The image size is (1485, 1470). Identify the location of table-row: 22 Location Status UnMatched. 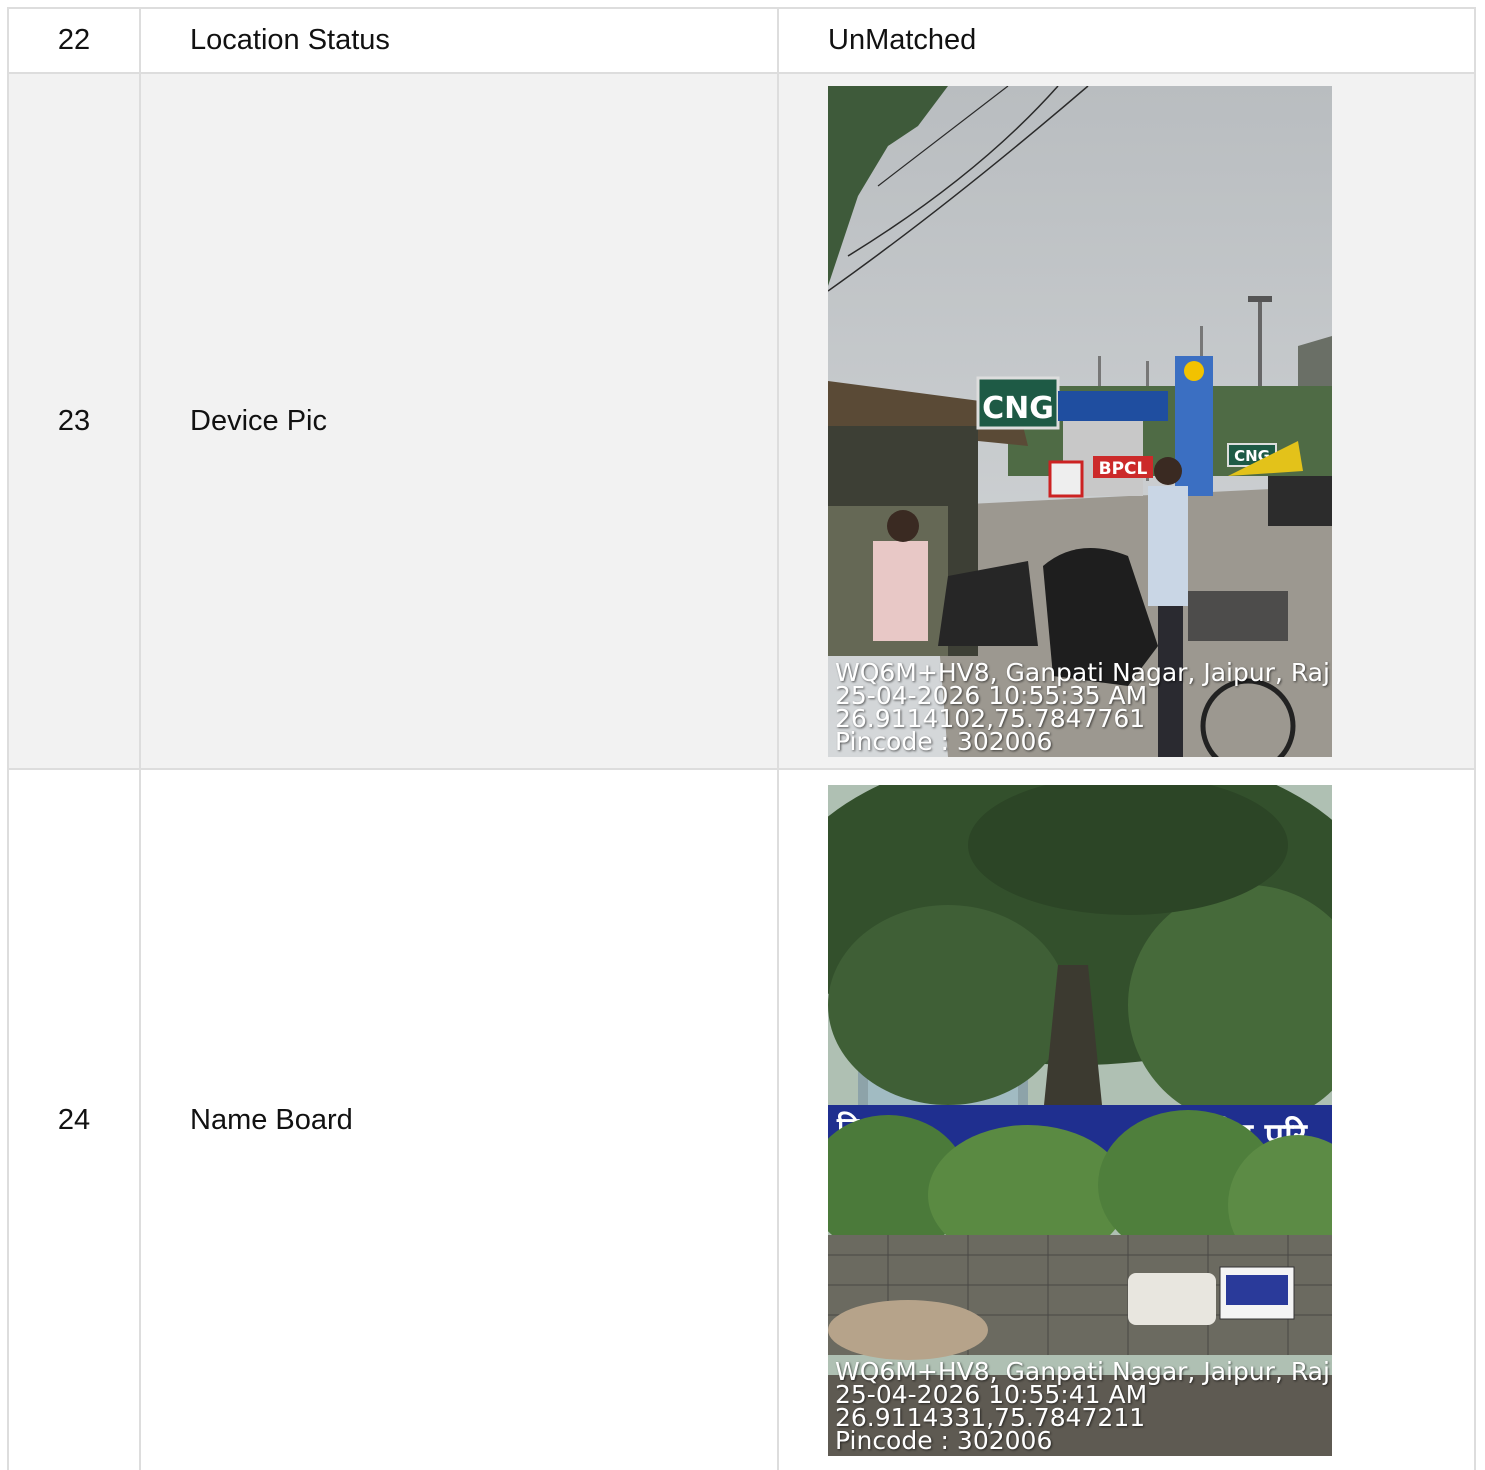
(741, 40).